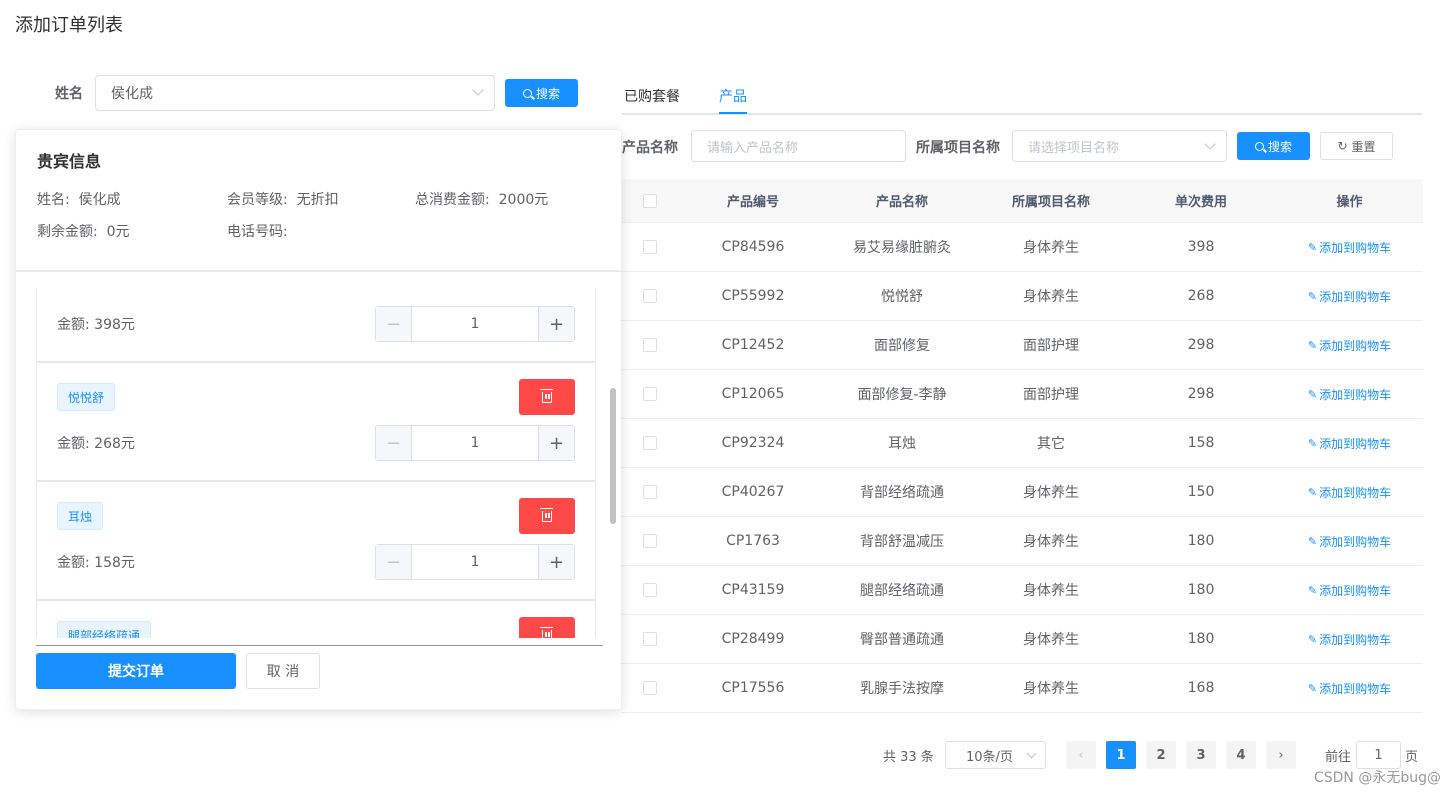 The image size is (1455, 797). What do you see at coordinates (1050, 202) in the screenshot?
I see `header-project: 所属项目名称` at bounding box center [1050, 202].